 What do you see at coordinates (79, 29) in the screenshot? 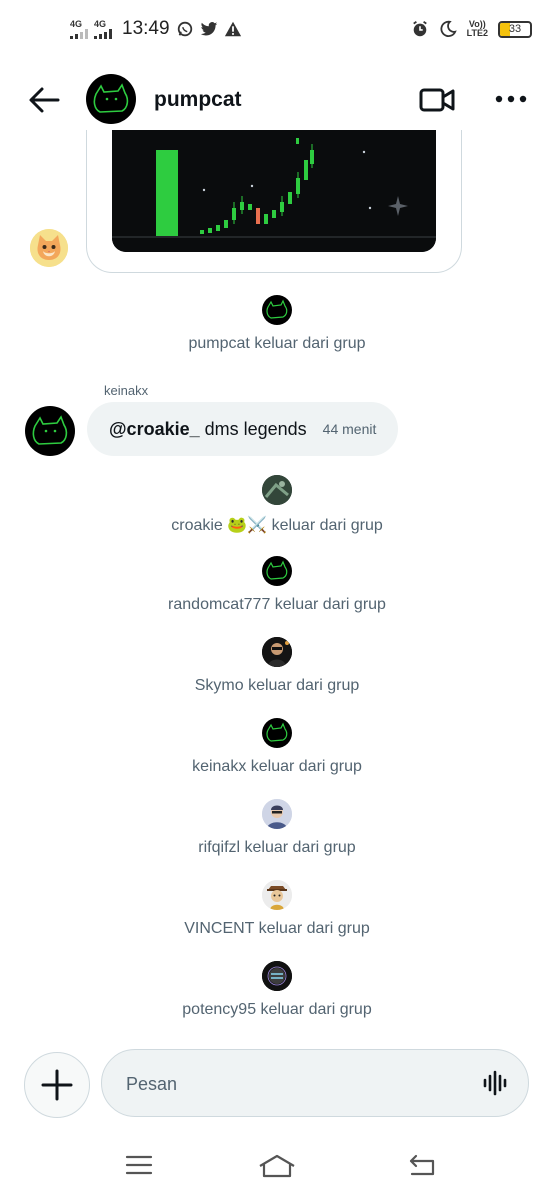
I see `signal-sim1-icon: 4G` at bounding box center [79, 29].